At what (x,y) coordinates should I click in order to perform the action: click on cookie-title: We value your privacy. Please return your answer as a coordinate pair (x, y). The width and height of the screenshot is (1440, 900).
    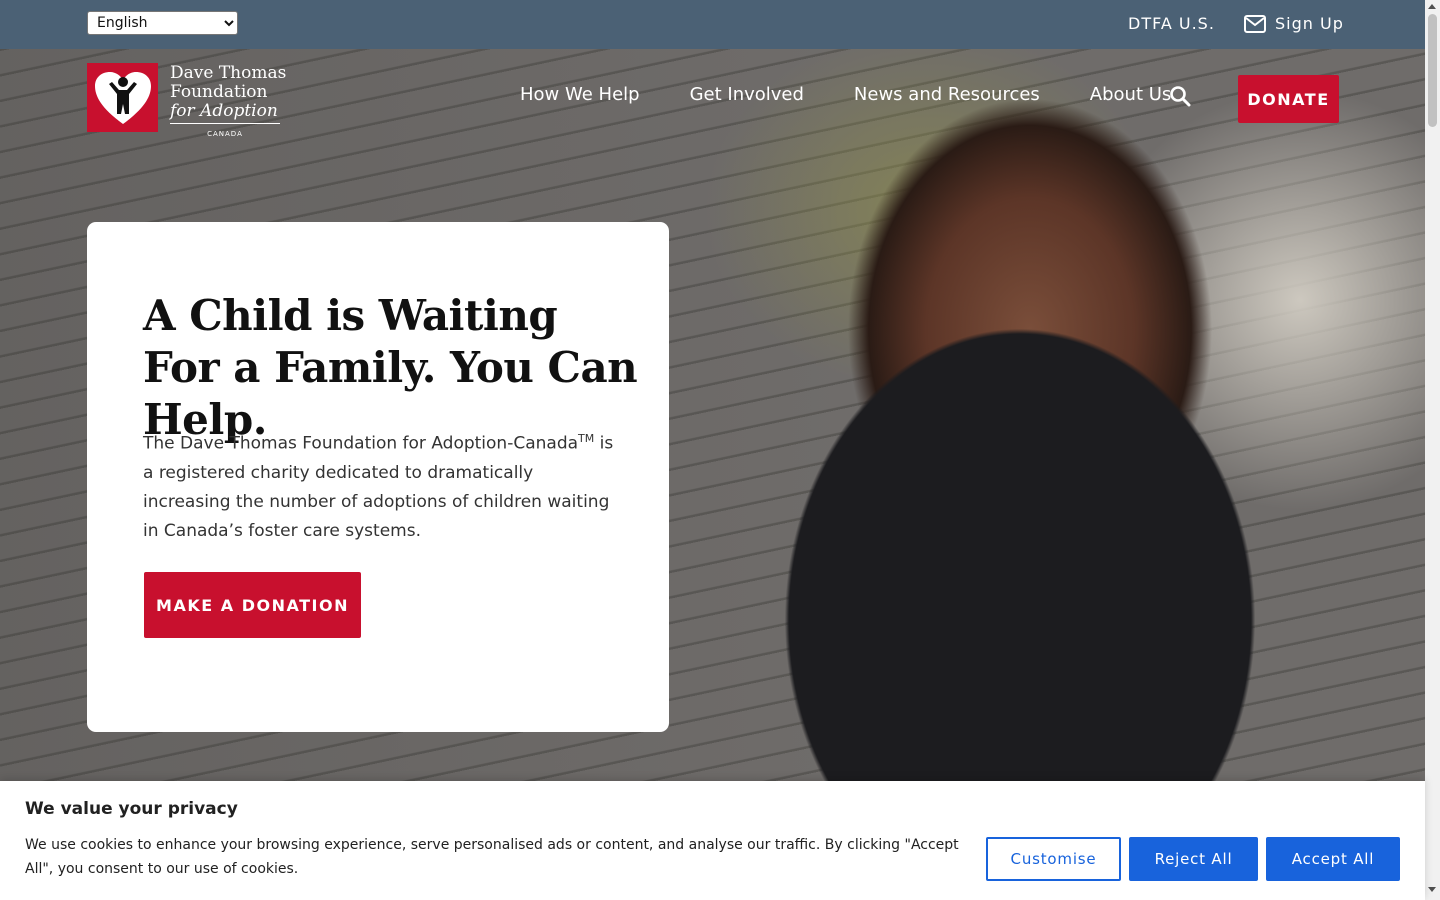
    Looking at the image, I should click on (131, 809).